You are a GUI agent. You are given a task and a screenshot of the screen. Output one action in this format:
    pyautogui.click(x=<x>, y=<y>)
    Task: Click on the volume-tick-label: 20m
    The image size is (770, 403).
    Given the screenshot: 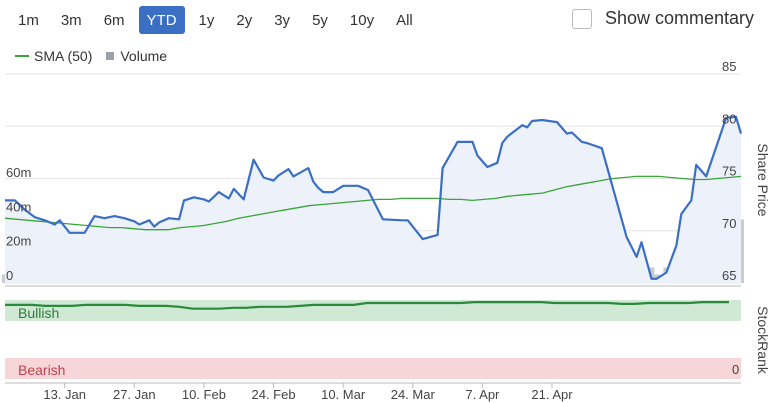 What is the action you would take?
    pyautogui.click(x=18, y=241)
    